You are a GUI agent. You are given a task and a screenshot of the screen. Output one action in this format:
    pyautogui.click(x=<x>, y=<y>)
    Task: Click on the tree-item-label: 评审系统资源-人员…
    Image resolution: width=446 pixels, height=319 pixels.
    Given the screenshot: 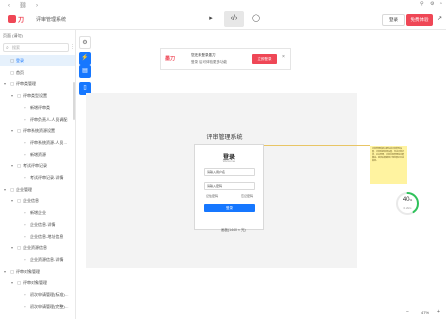 What is the action you would take?
    pyautogui.click(x=49, y=142)
    